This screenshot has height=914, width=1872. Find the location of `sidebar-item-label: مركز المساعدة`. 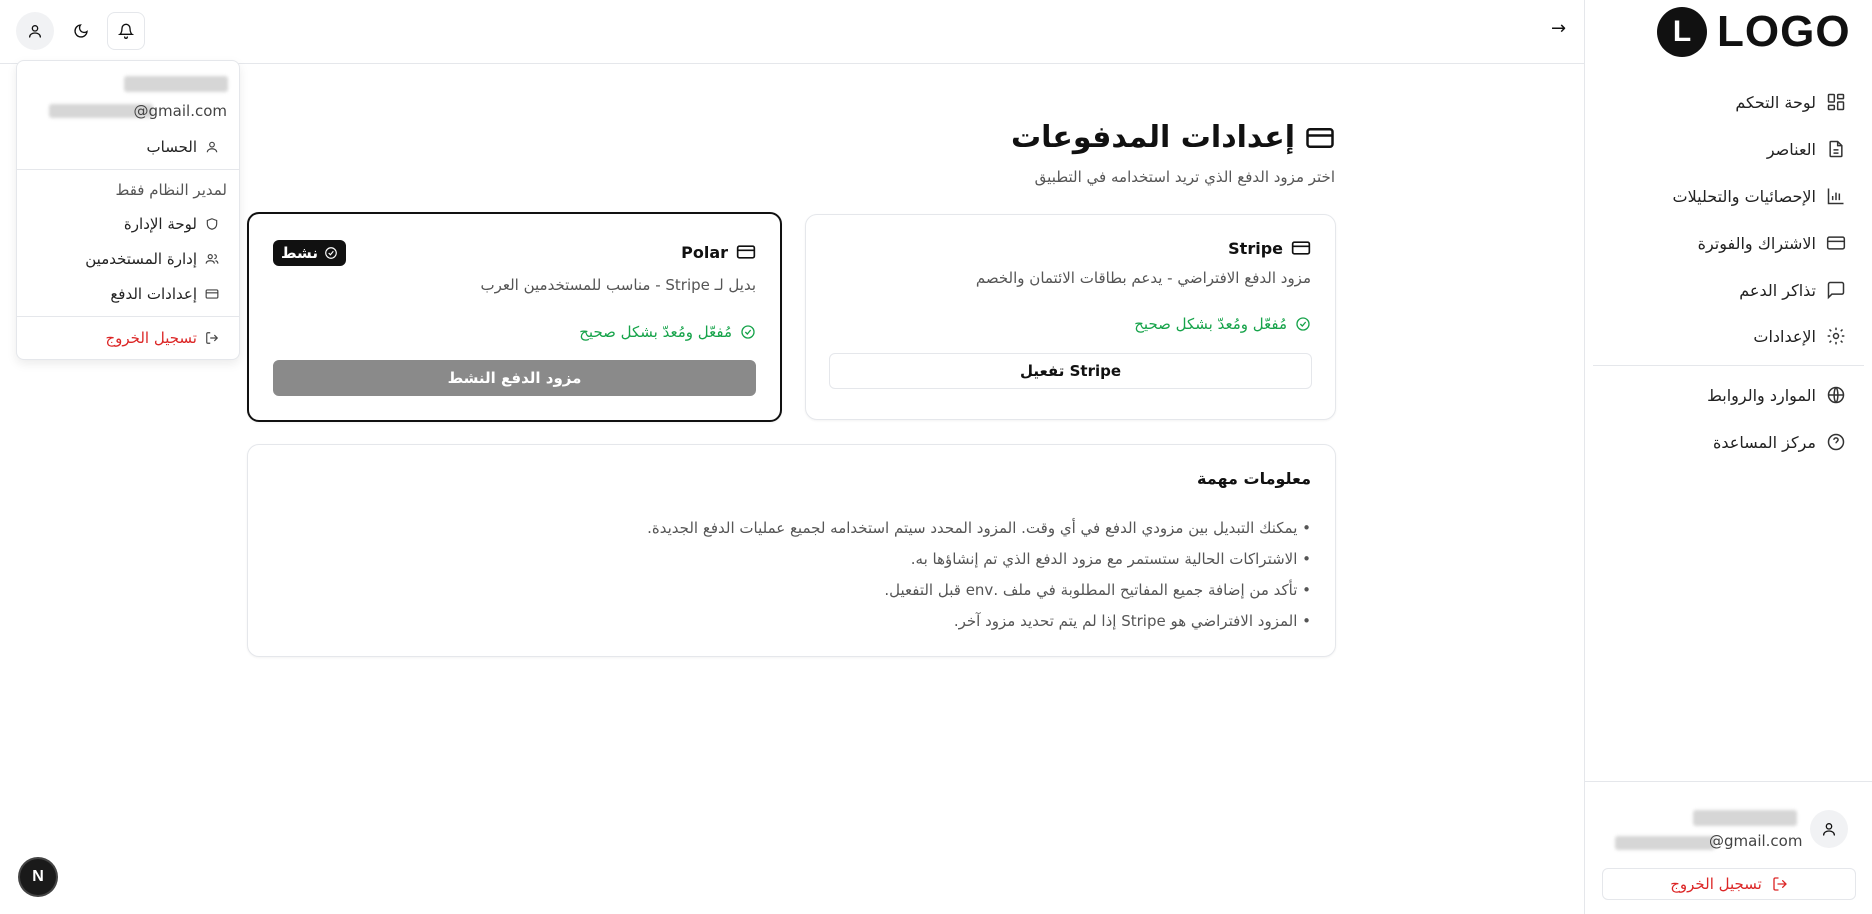

sidebar-item-label: مركز المساعدة is located at coordinates (1764, 442).